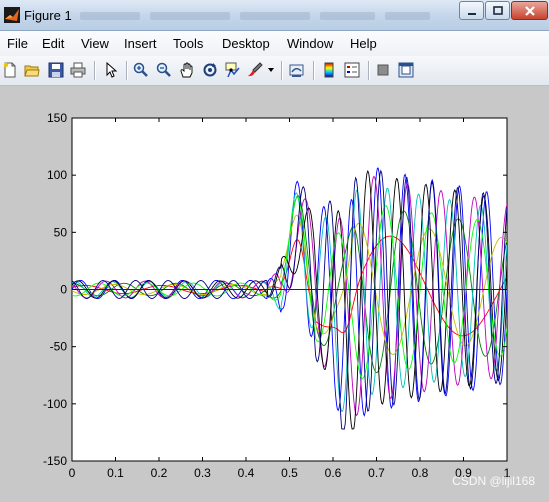 The image size is (549, 502). I want to click on save-button, so click(56, 70).